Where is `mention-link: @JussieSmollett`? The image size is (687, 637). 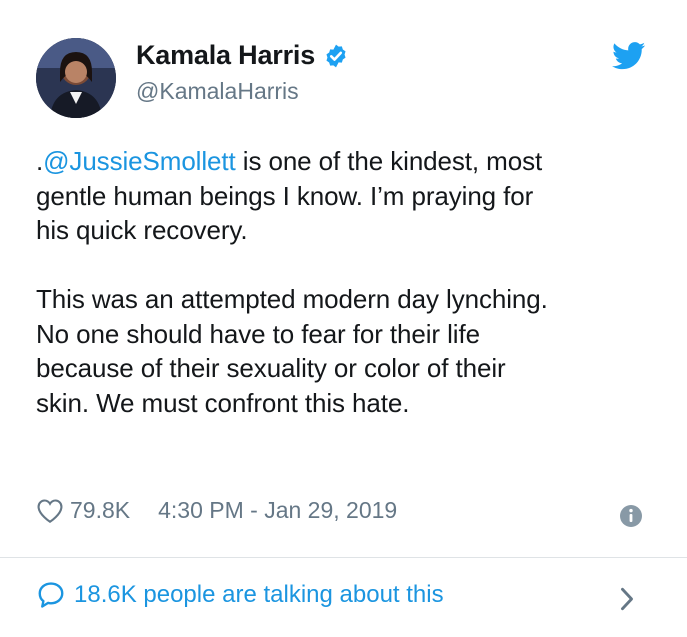
mention-link: @JussieSmollett is located at coordinates (139, 161).